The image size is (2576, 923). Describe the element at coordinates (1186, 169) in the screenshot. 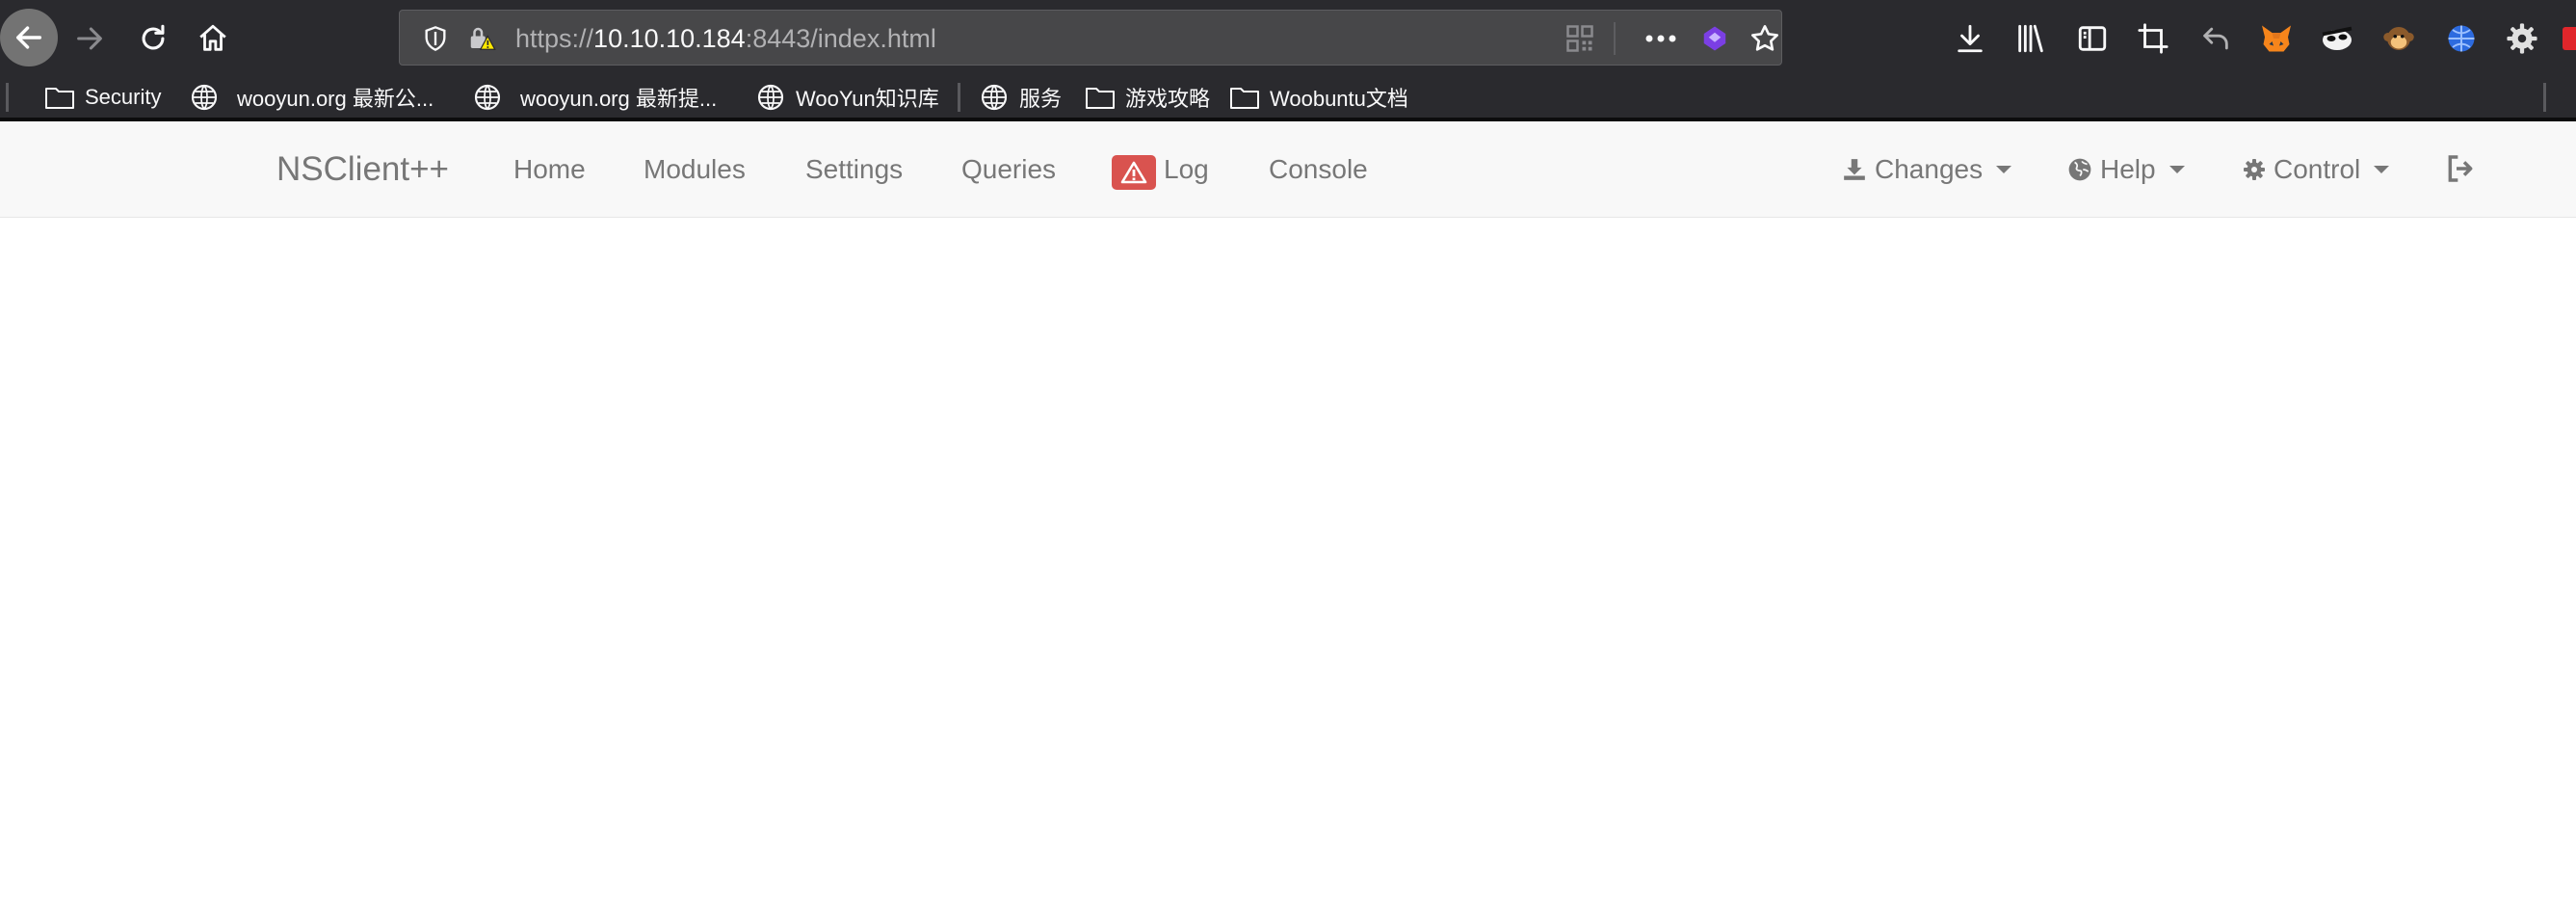

I see `nav-log: Log` at that location.